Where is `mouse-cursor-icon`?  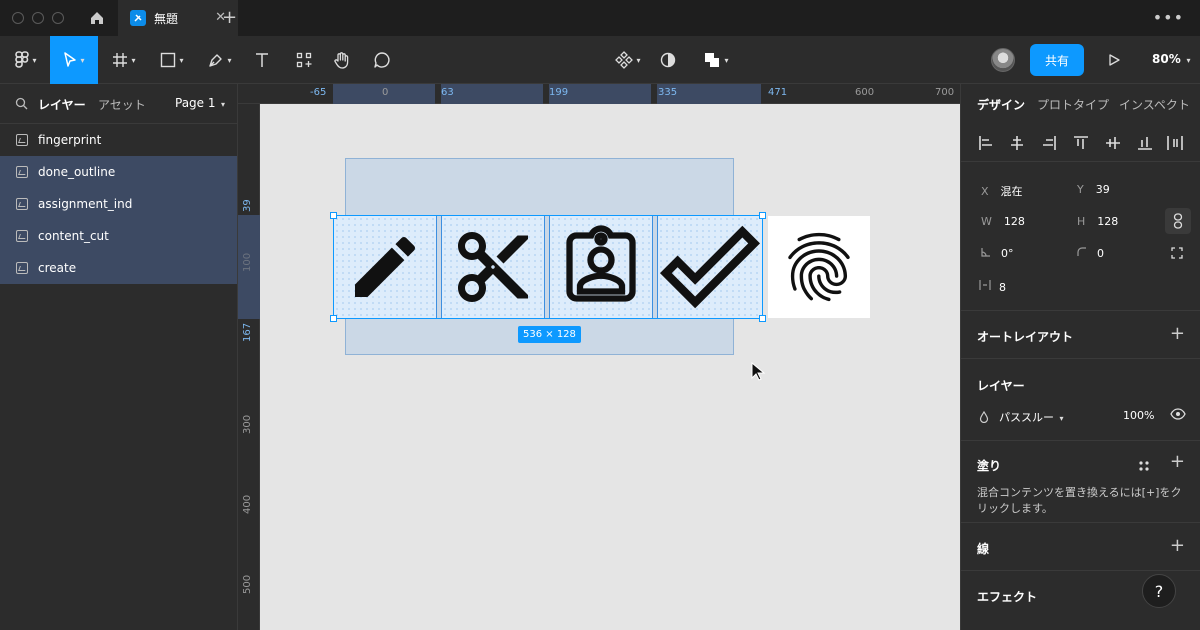
mouse-cursor-icon is located at coordinates (758, 371).